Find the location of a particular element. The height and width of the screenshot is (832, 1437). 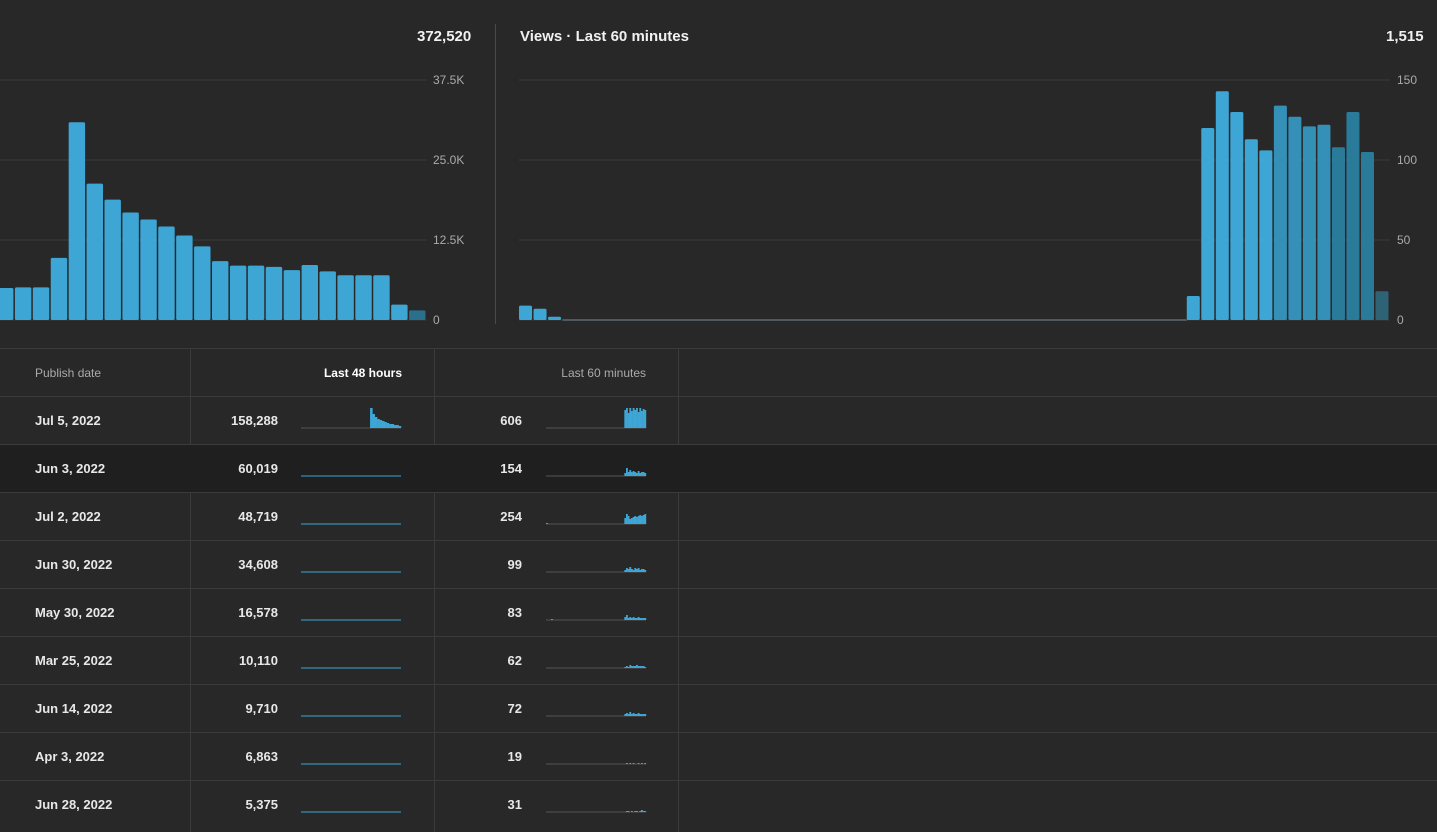

table-row: Mar 25, 2022 10,110 62 is located at coordinates (718, 660).